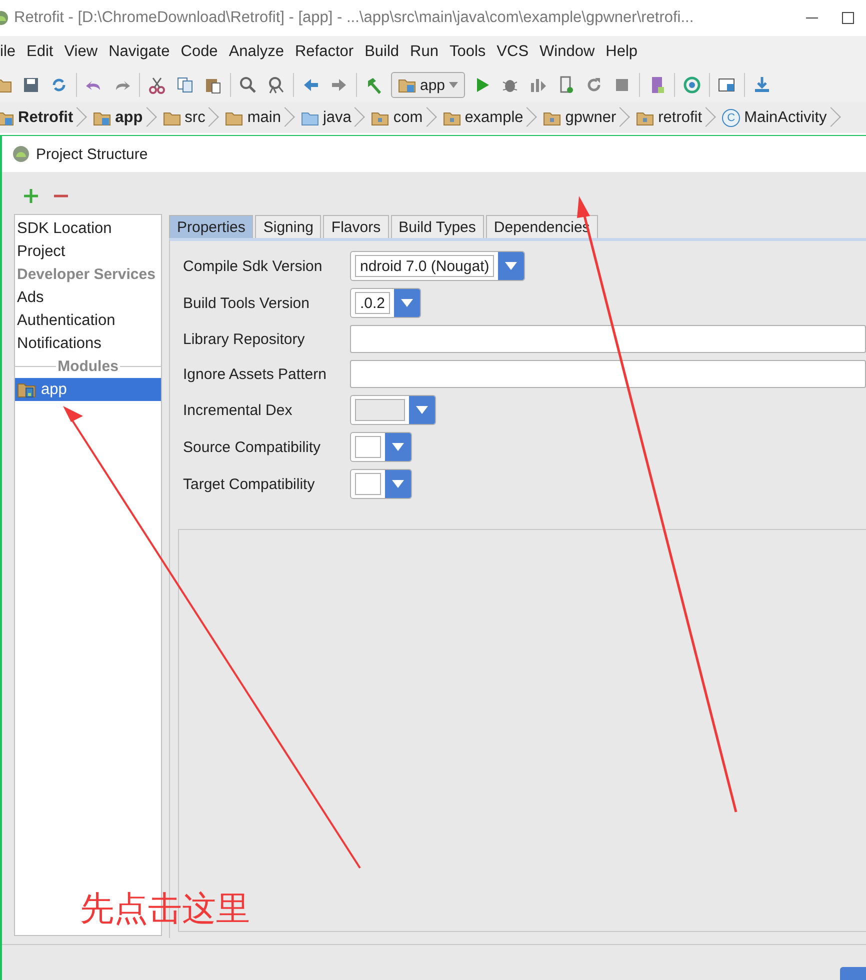 This screenshot has height=980, width=866. Describe the element at coordinates (31, 196) in the screenshot. I see `add-icon` at that location.